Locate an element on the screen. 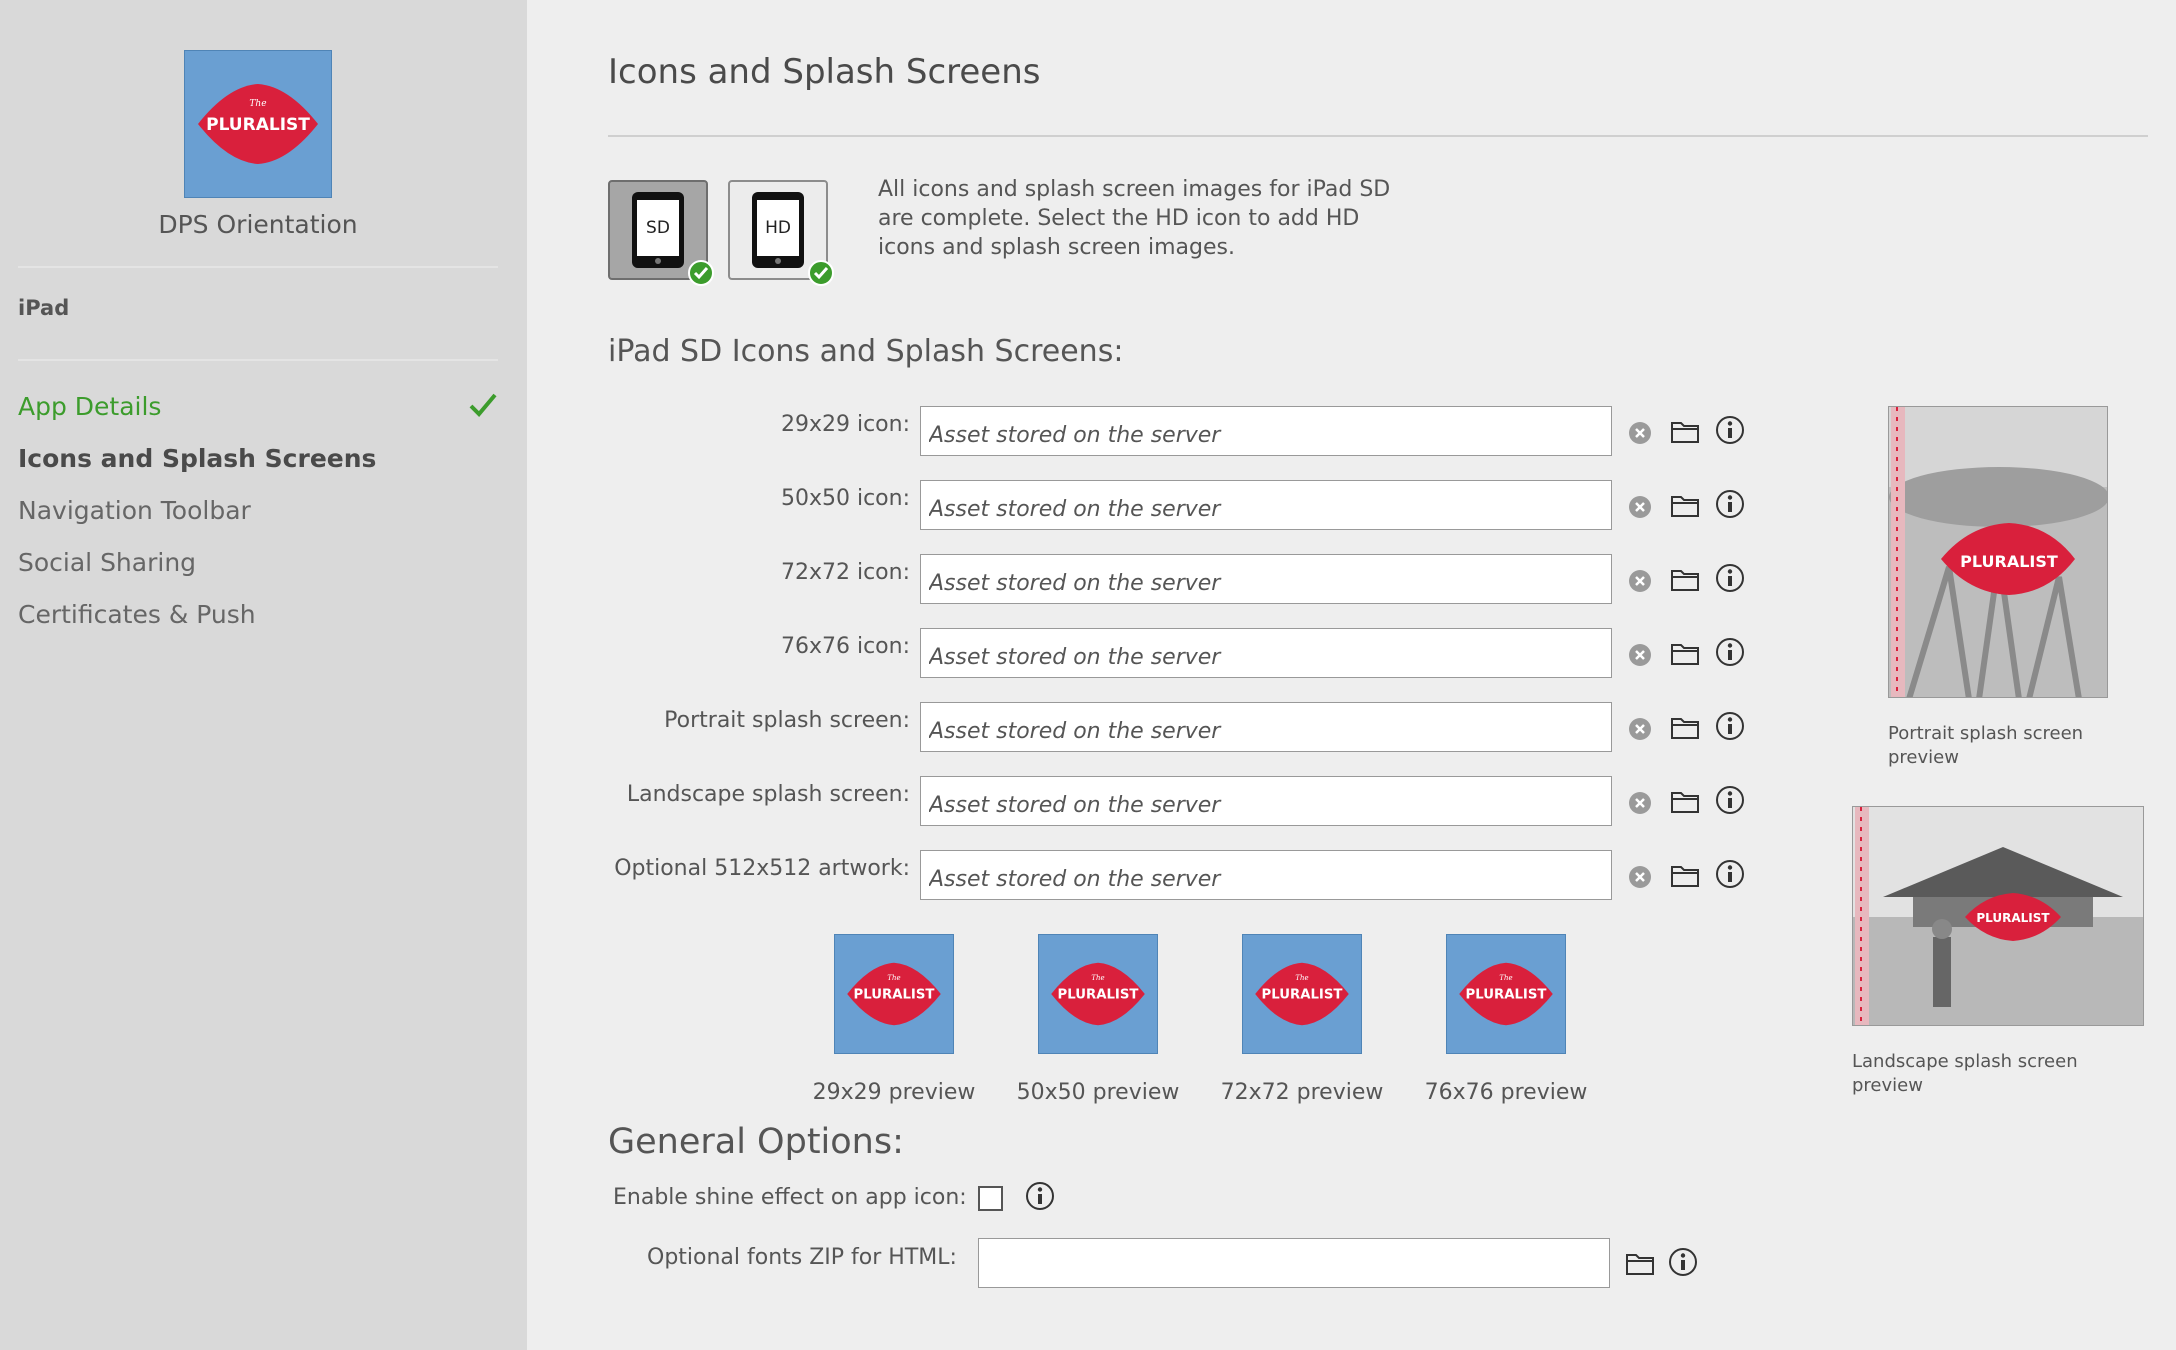  icon-preview-29: The PLURALIST is located at coordinates (894, 994).